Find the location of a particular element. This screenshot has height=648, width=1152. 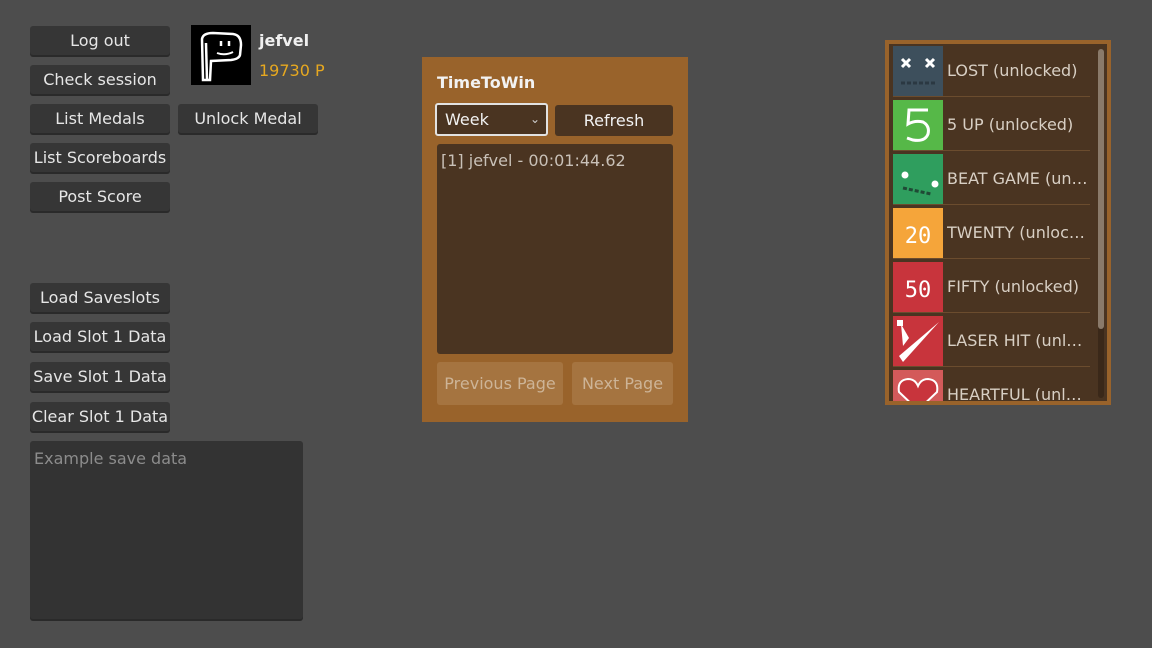

next-page-button: Next Page is located at coordinates (622, 383).